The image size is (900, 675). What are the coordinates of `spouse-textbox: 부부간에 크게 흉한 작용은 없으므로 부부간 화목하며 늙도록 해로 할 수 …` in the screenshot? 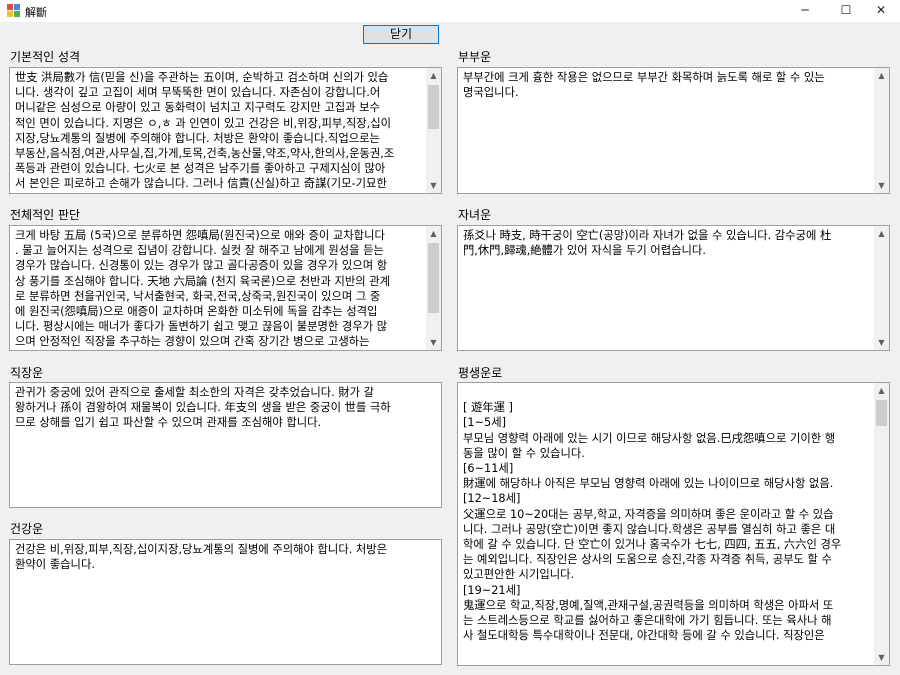 It's located at (673, 130).